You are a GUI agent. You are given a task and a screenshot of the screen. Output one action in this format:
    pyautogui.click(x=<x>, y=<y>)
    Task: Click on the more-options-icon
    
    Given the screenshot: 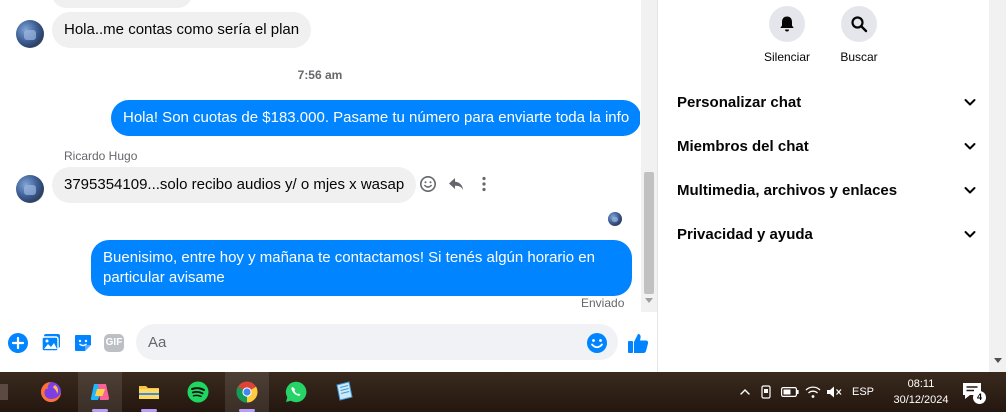 What is the action you would take?
    pyautogui.click(x=484, y=184)
    